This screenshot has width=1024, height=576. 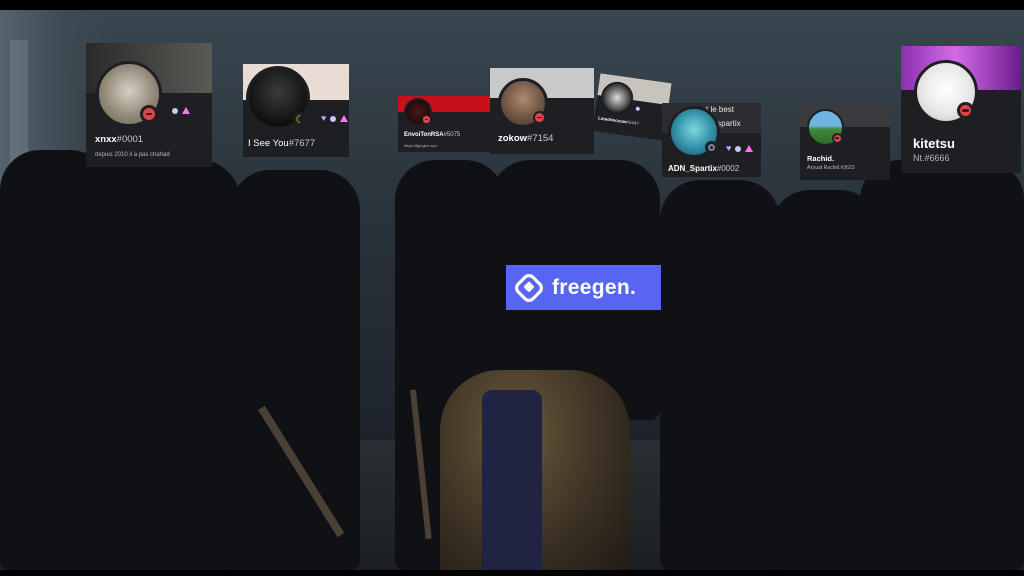 What do you see at coordinates (282, 143) in the screenshot?
I see `username: I See You#7677` at bounding box center [282, 143].